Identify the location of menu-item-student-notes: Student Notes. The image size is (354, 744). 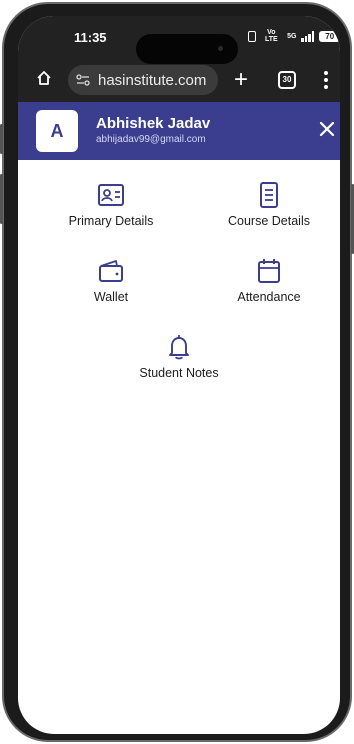
(179, 357).